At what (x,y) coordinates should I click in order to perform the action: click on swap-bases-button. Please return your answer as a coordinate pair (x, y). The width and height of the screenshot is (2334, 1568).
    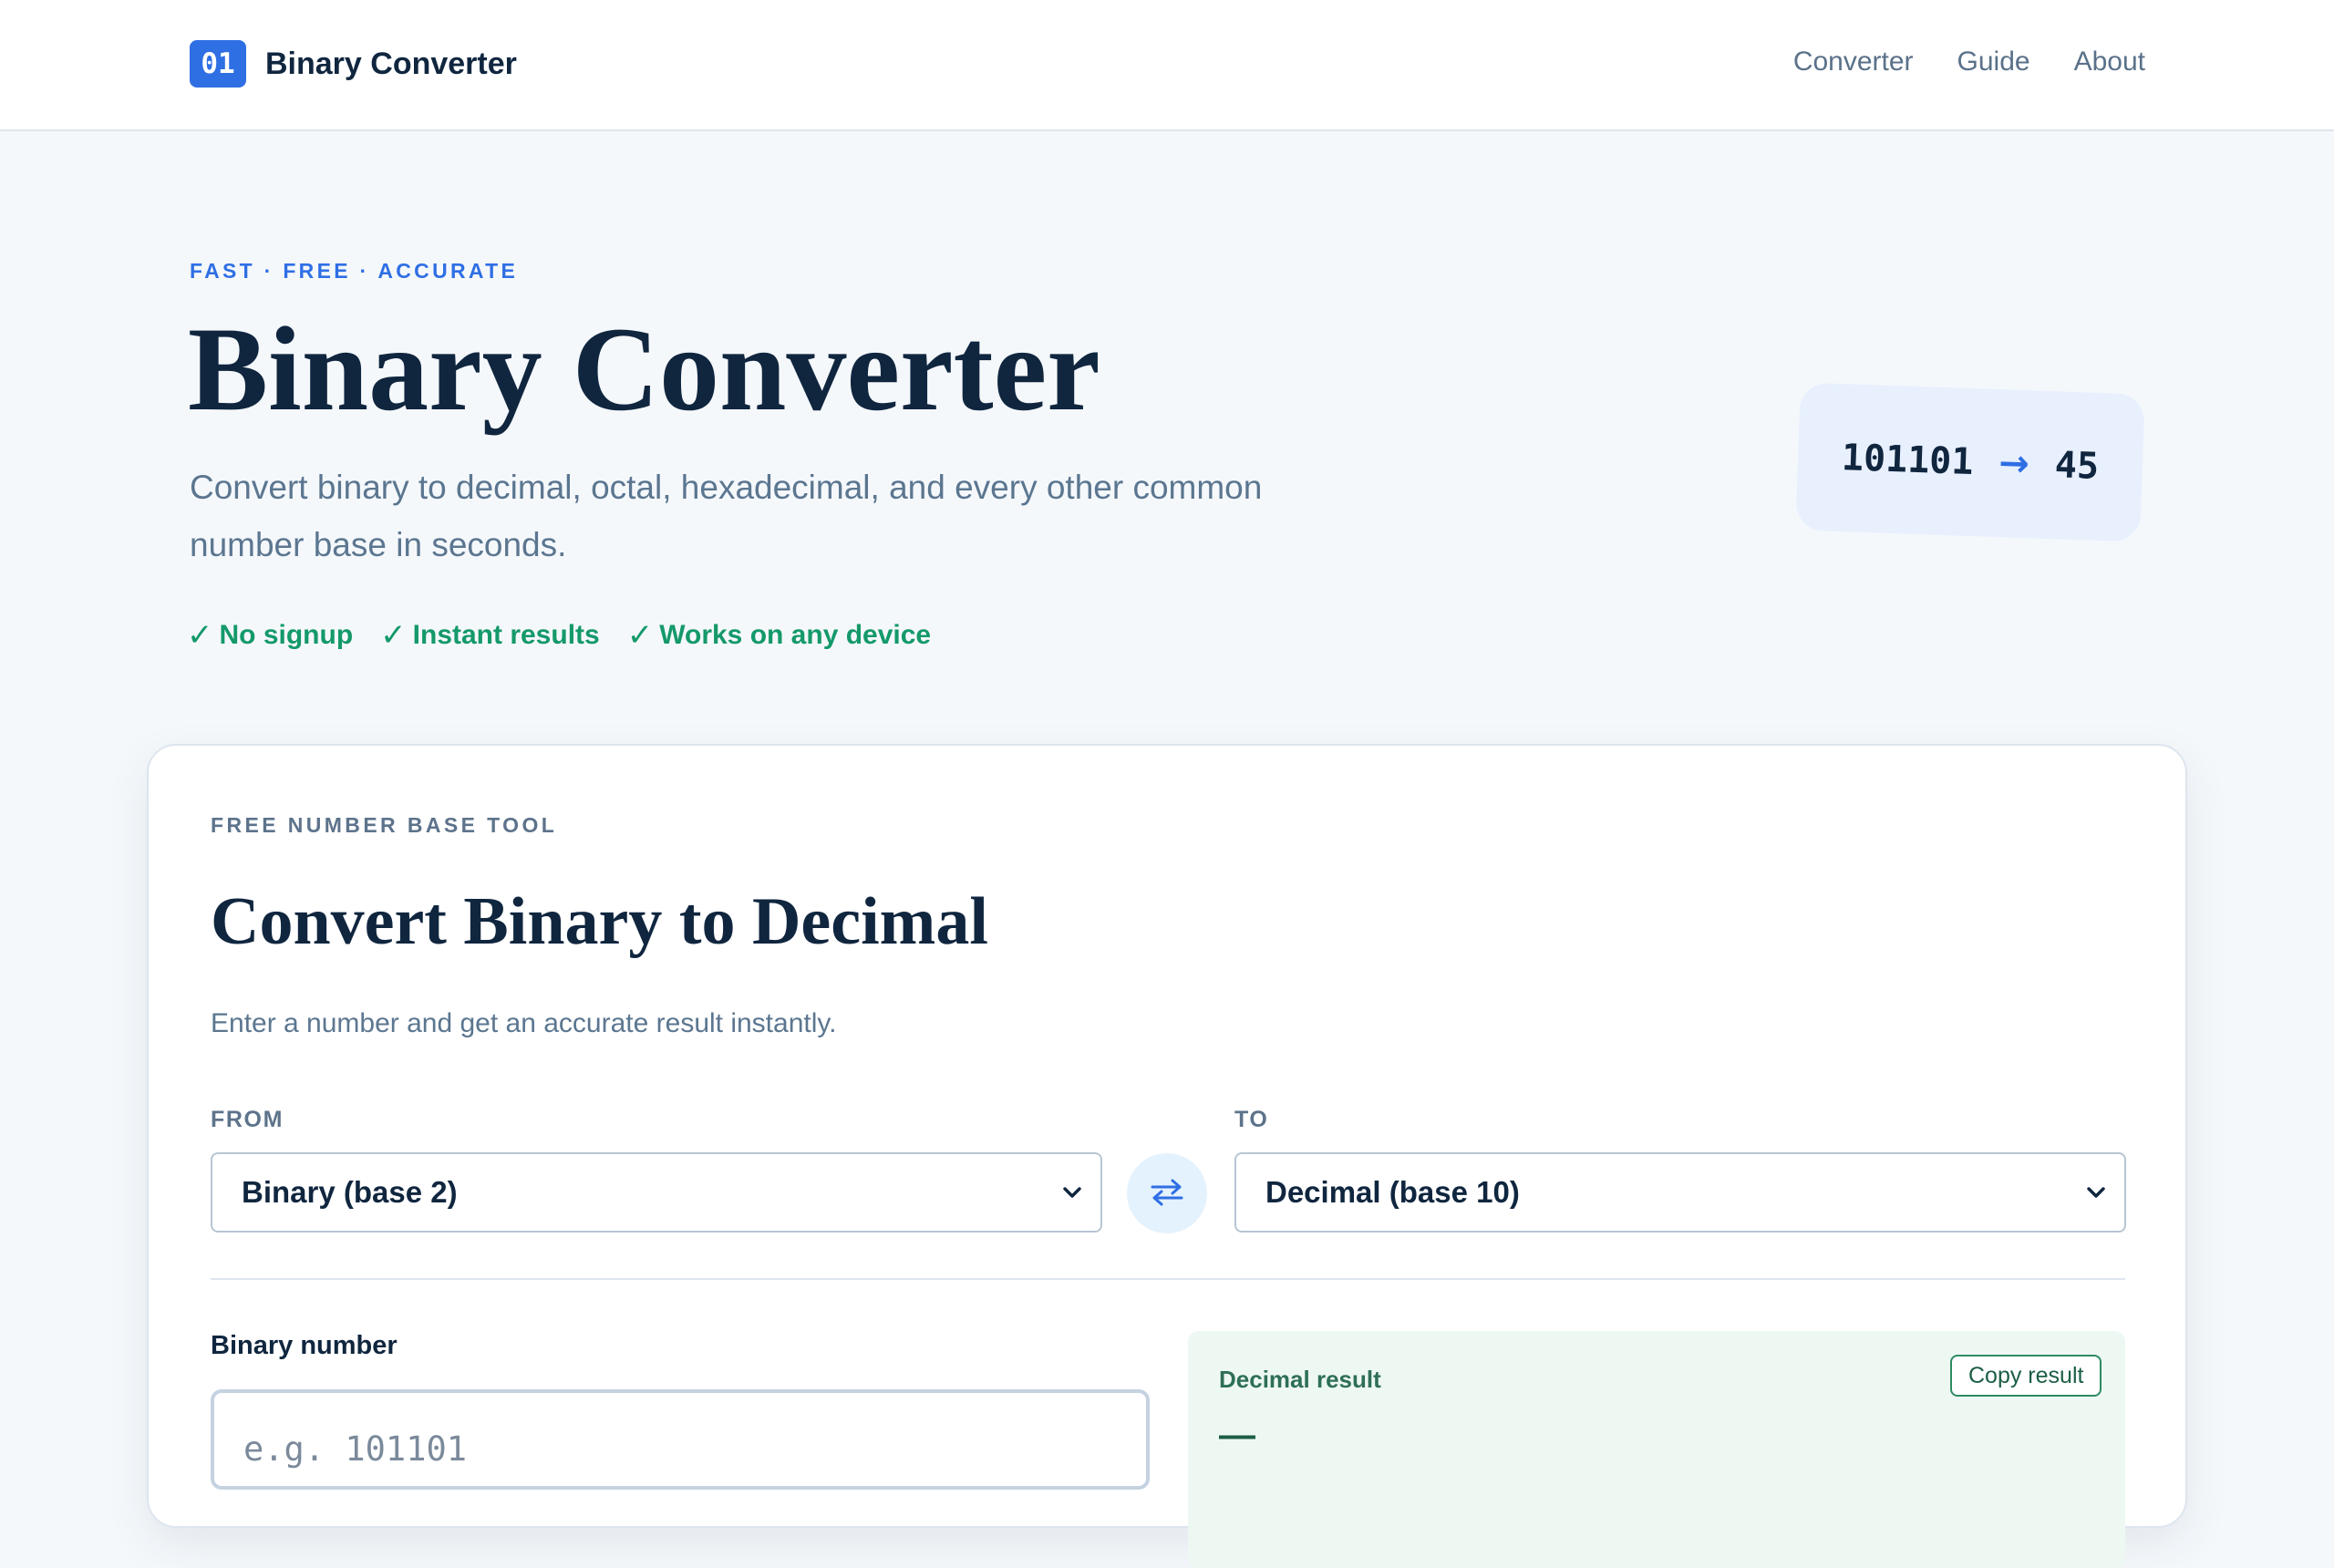
    Looking at the image, I should click on (1167, 1193).